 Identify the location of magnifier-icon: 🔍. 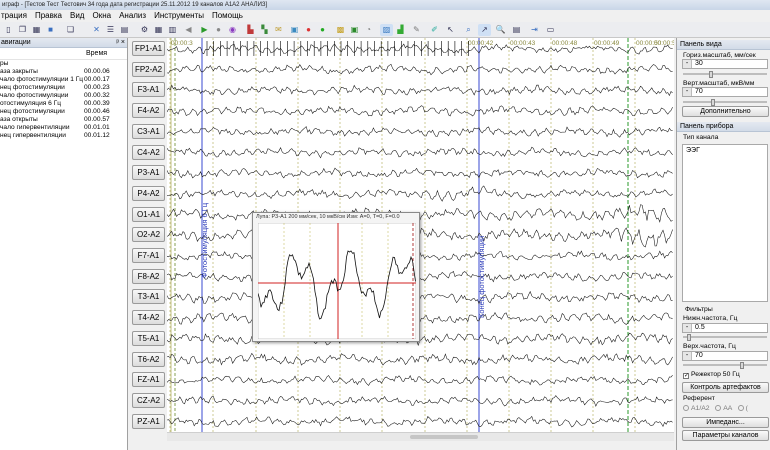
(500, 30).